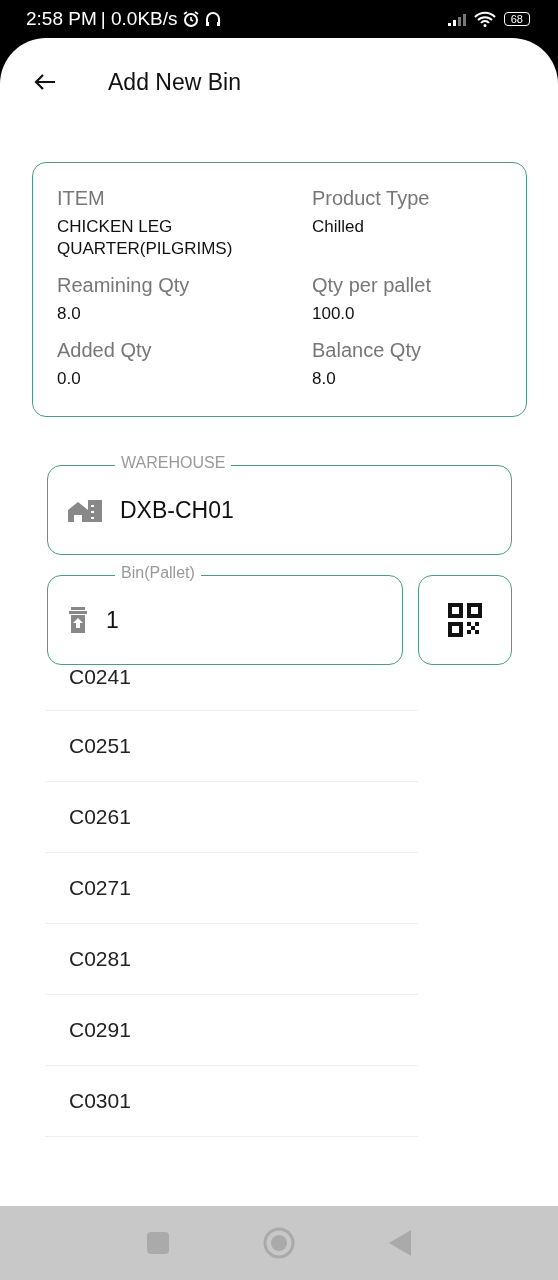  I want to click on home-icon, so click(279, 1243).